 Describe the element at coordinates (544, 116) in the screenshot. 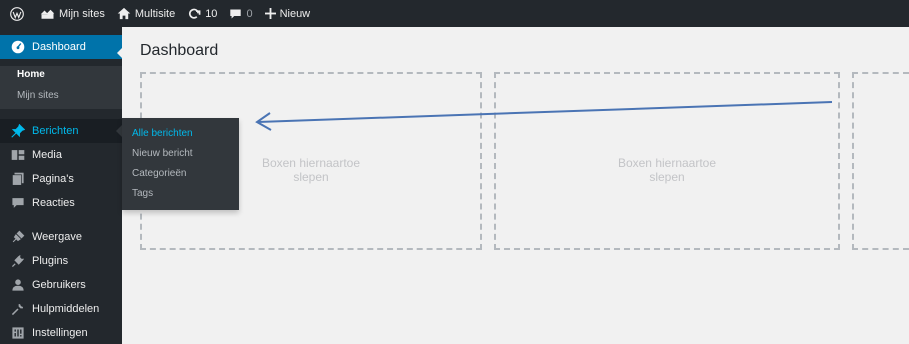

I see `annotation-arrow` at that location.